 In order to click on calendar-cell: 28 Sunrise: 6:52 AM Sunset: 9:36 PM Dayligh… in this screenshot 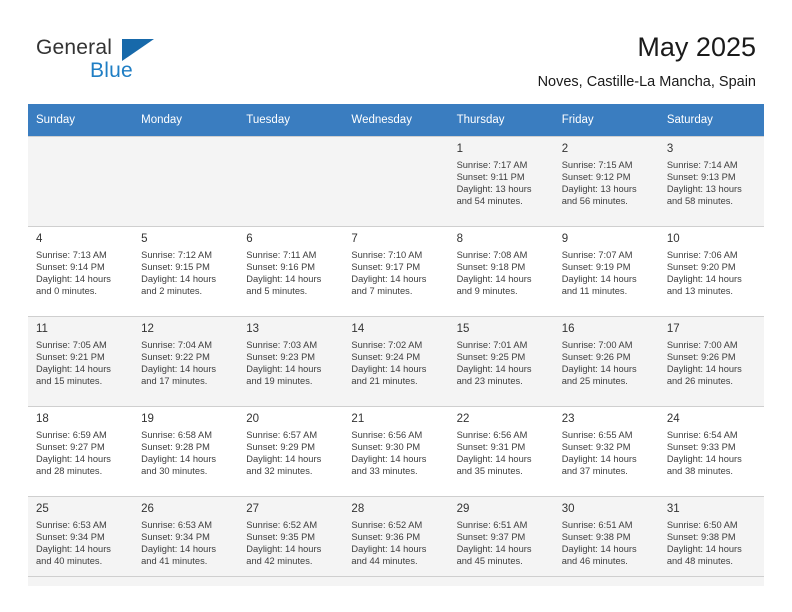, I will do `click(396, 541)`.